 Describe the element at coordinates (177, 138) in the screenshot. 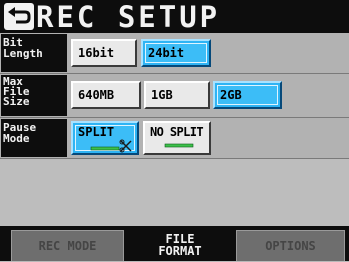

I see `no-split-button: NO SPLIT` at that location.